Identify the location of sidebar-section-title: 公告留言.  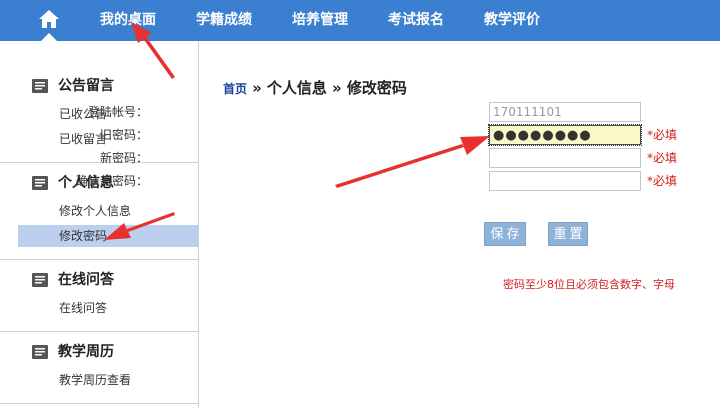
(86, 86).